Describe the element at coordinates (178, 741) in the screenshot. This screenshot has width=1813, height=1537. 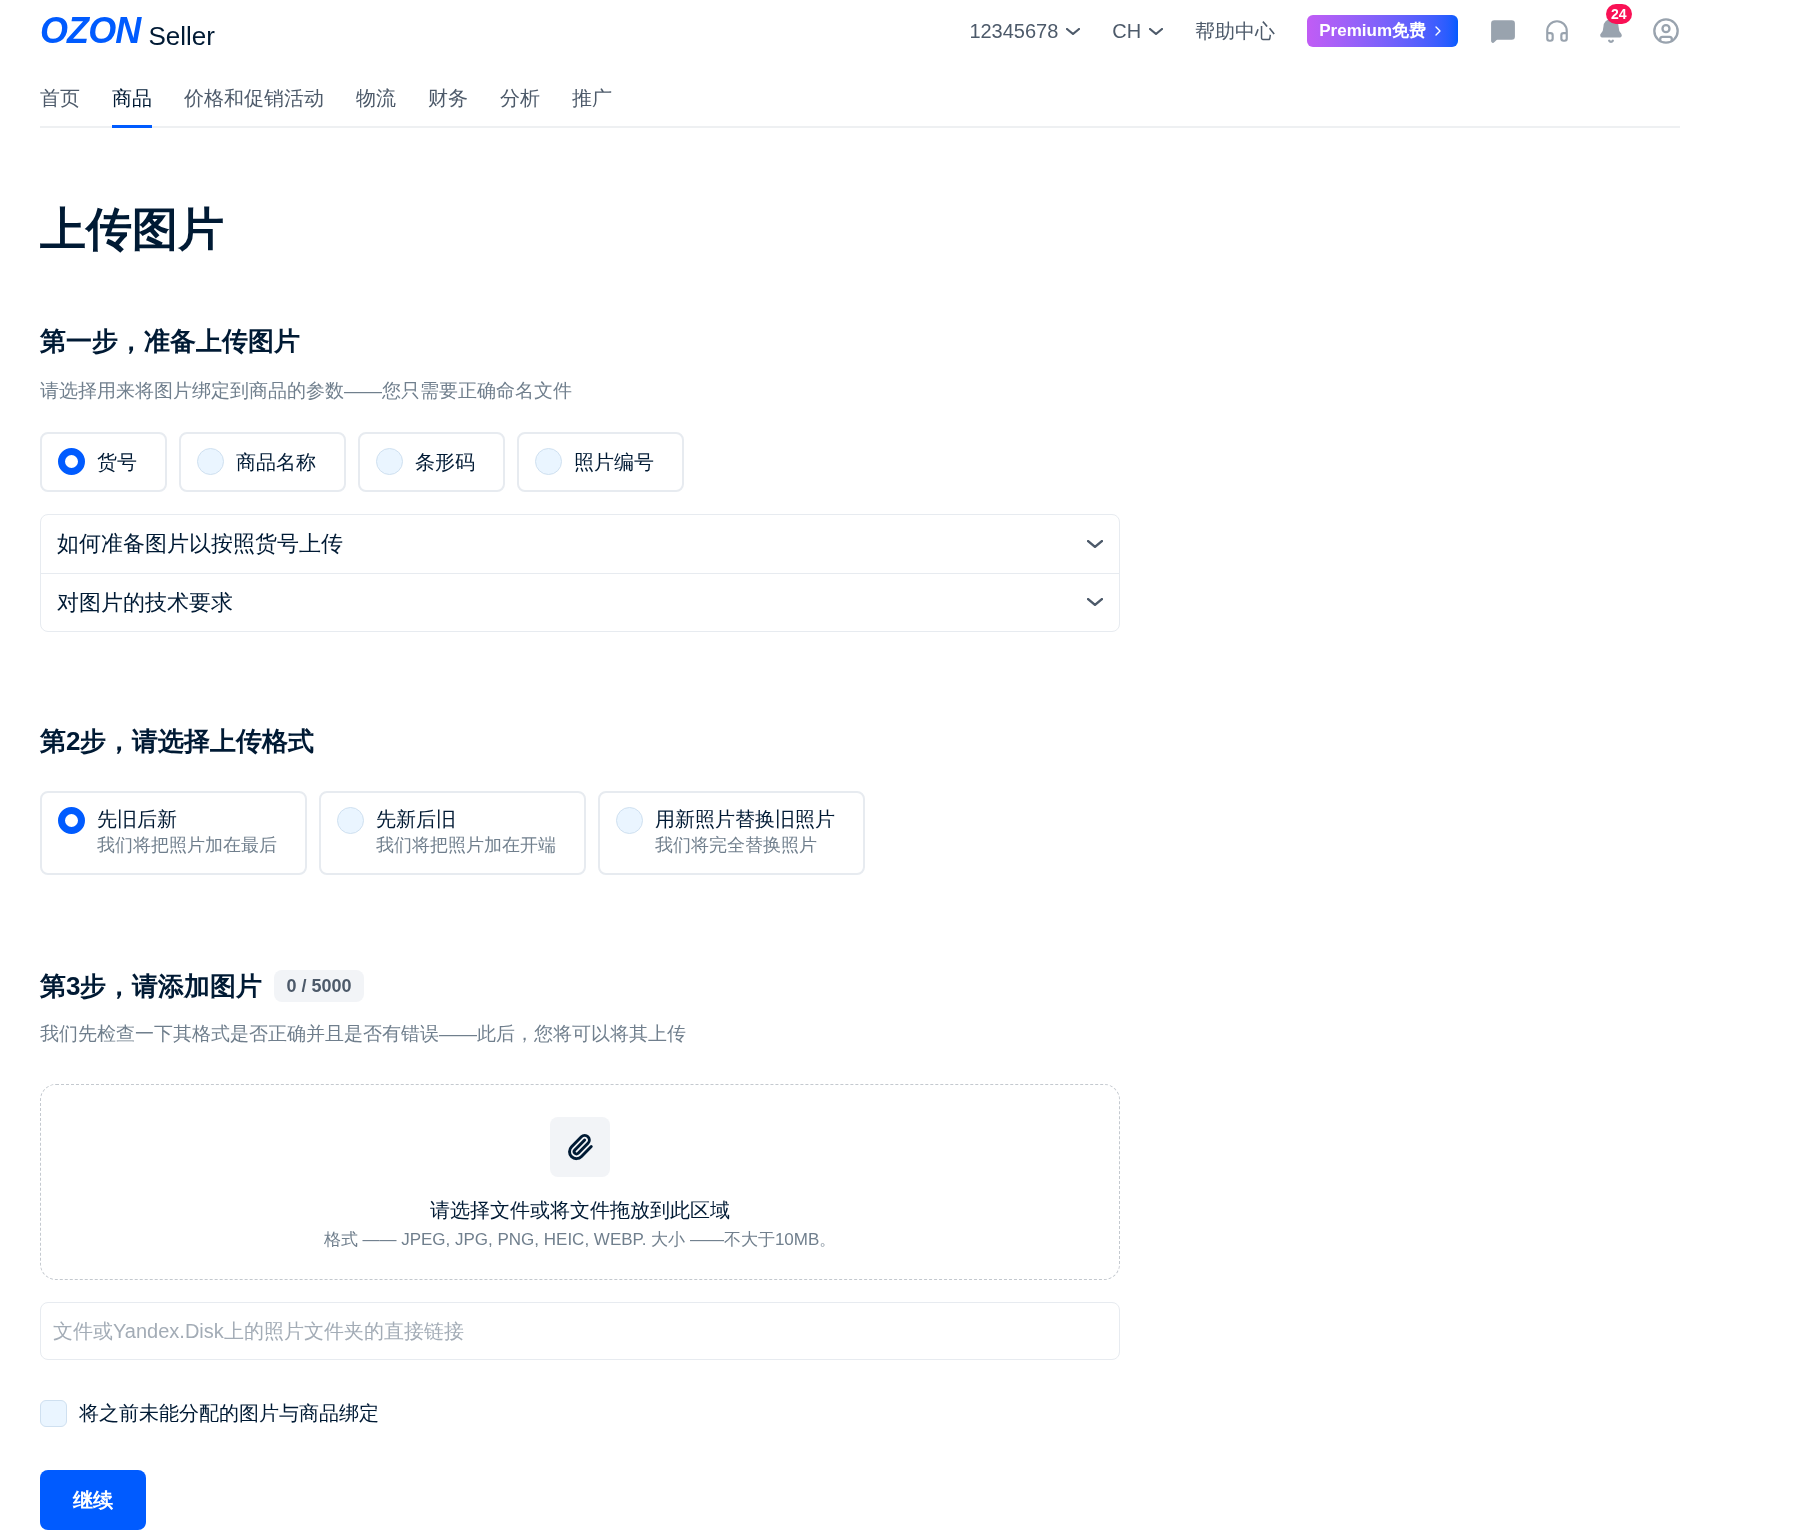
I see `section-heading: 第2步，请选择上传格式` at that location.